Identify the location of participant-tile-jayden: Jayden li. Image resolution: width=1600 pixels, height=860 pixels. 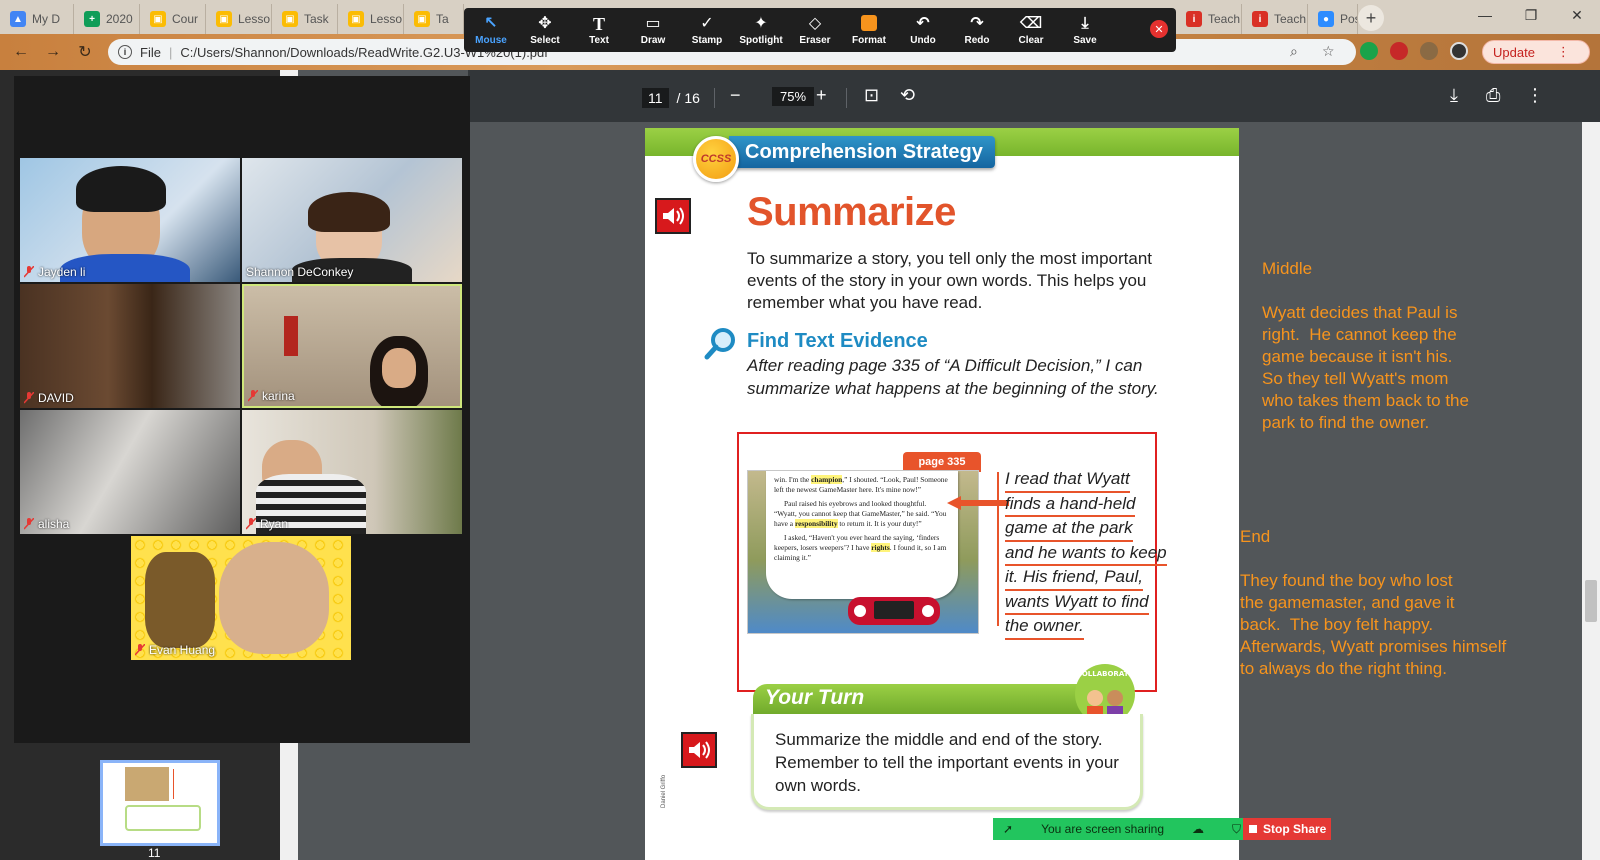
(130, 220).